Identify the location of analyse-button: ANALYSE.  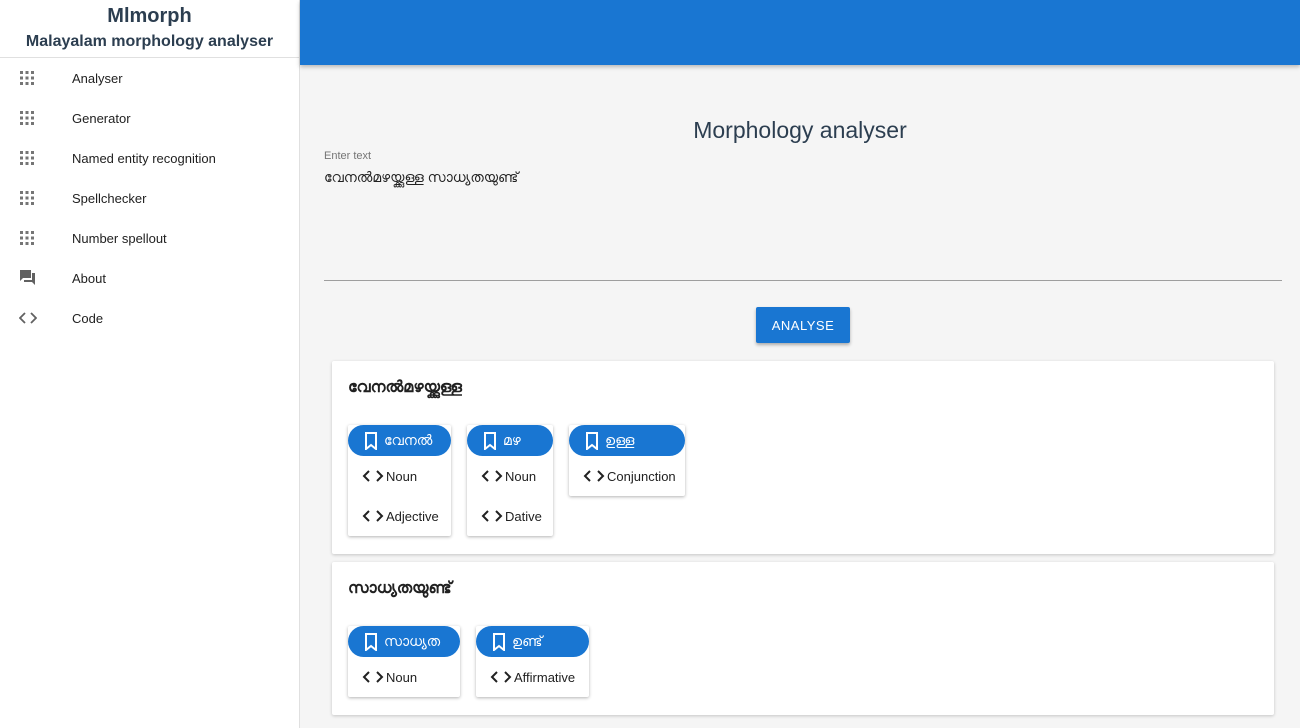
(803, 325).